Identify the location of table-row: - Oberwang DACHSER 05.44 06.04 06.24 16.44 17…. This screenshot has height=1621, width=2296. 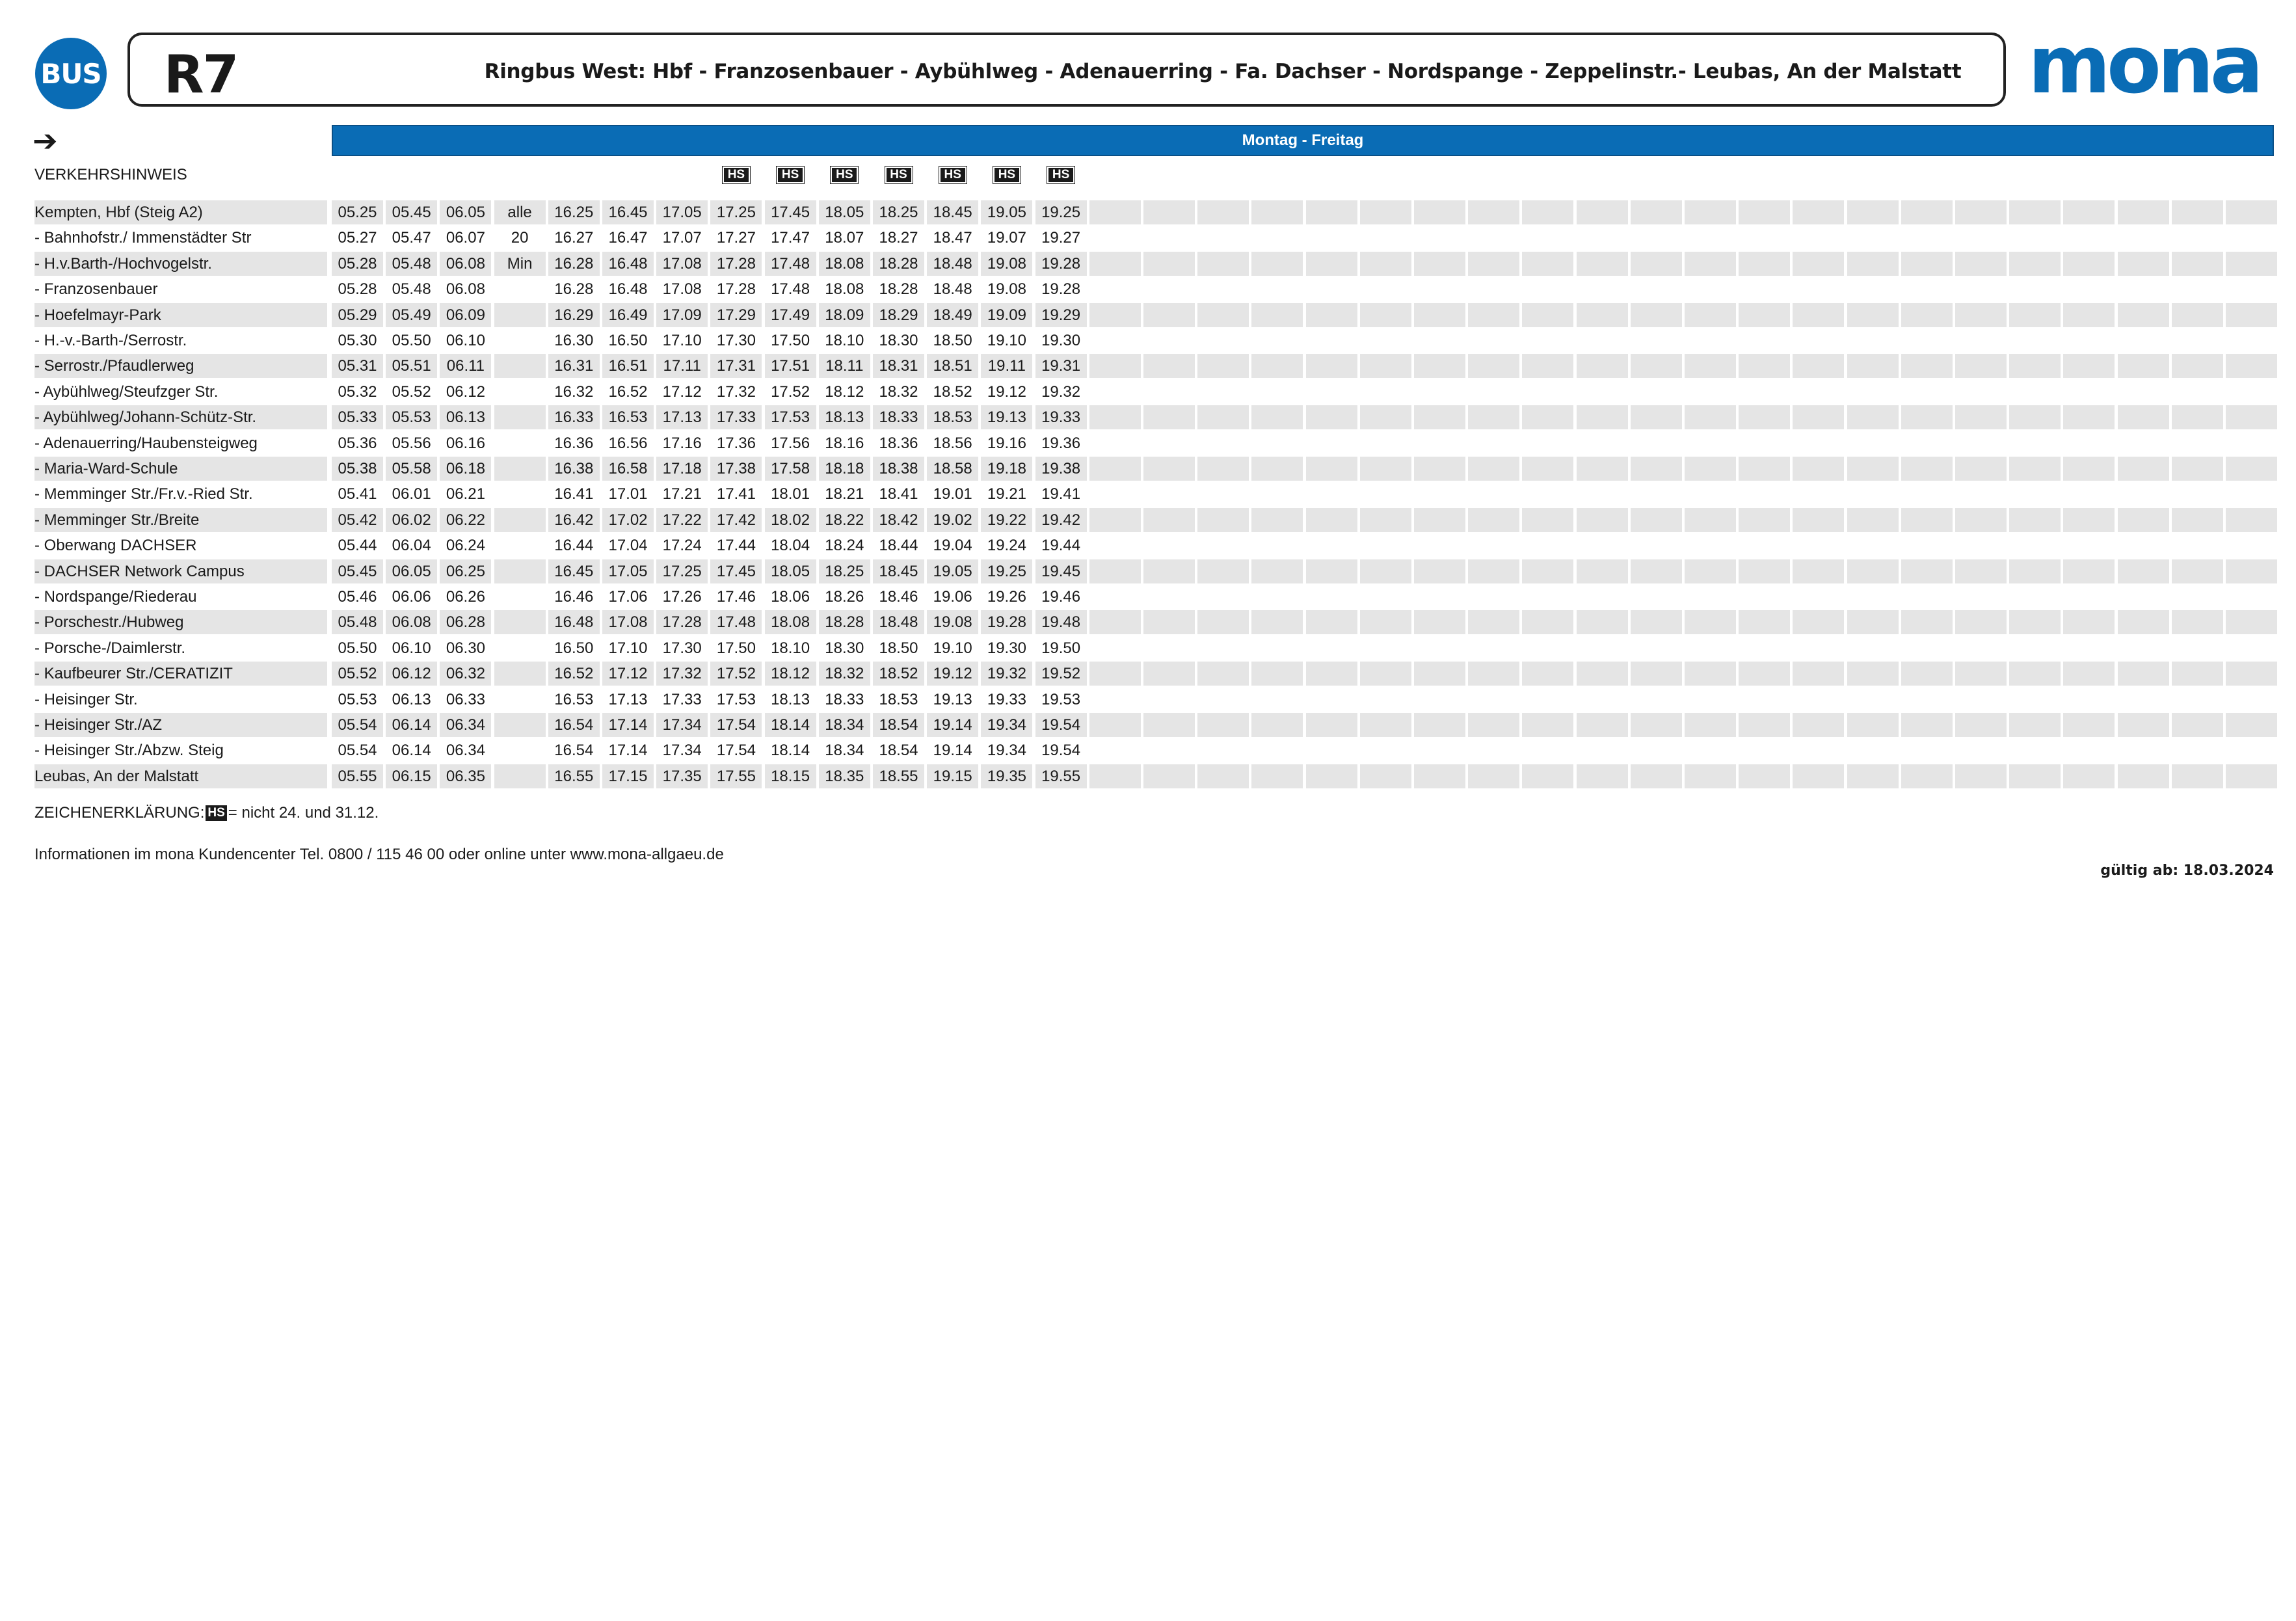
(1157, 545).